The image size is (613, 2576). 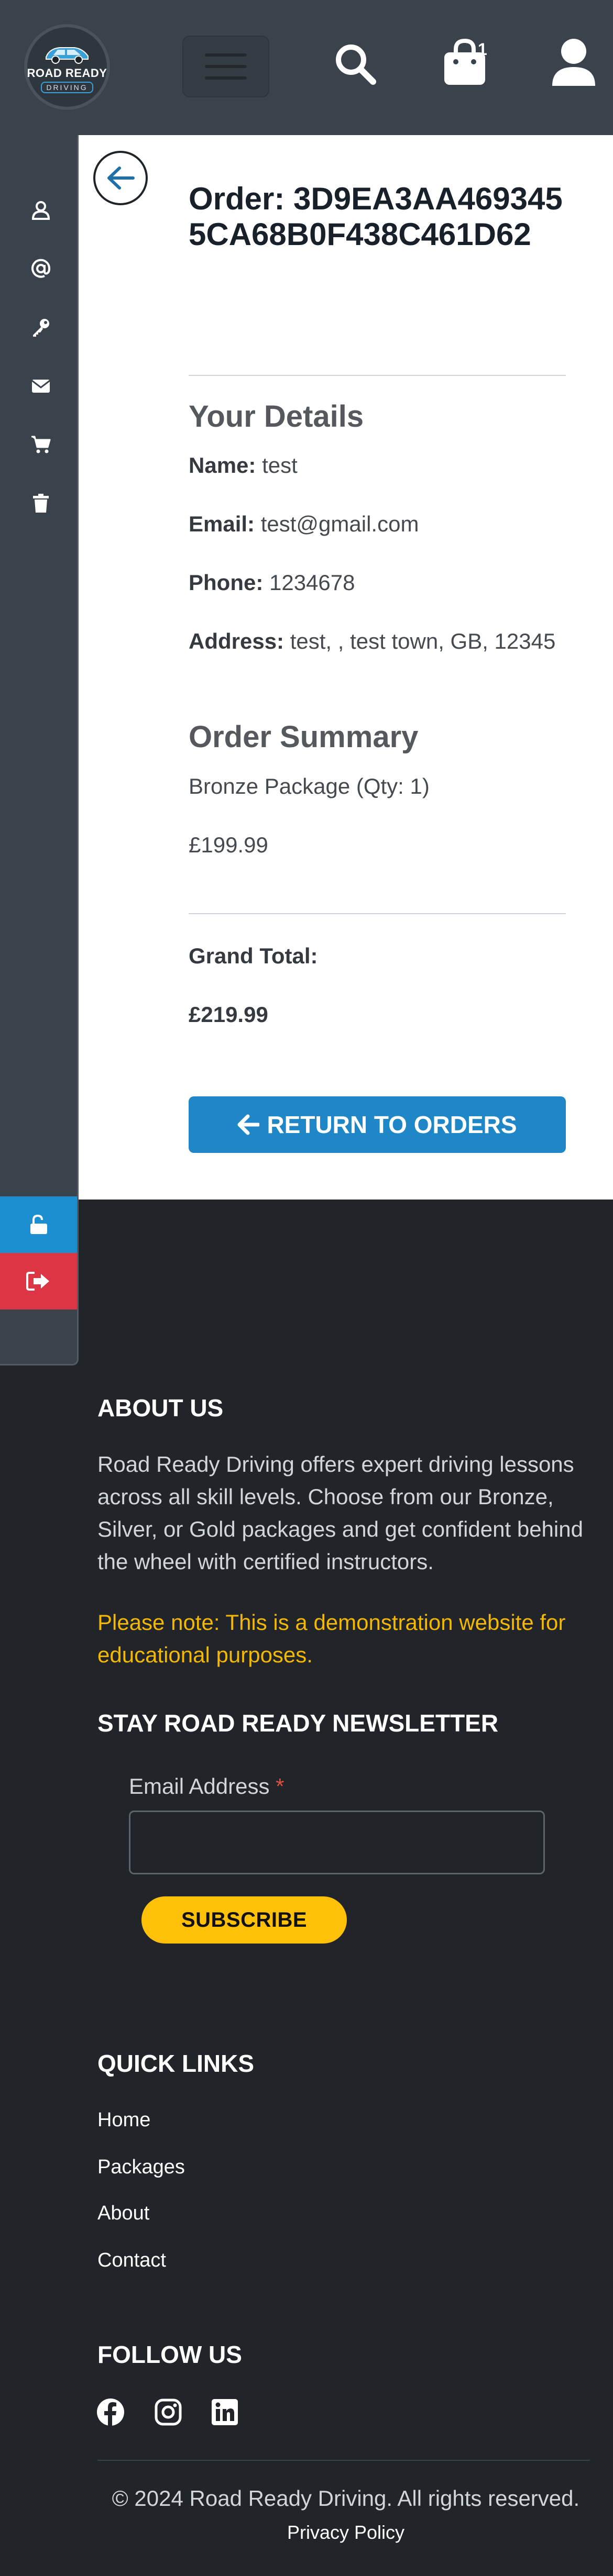 What do you see at coordinates (392, 1124) in the screenshot?
I see `return-button-label: RETURN TO ORDERS` at bounding box center [392, 1124].